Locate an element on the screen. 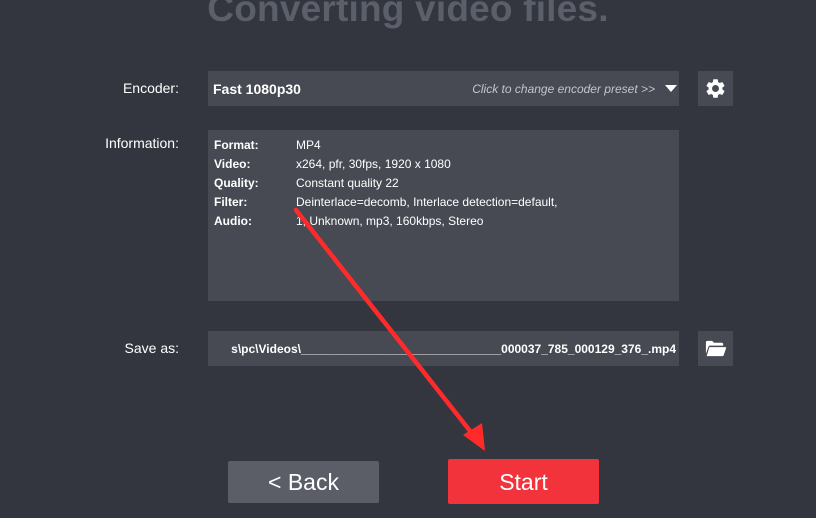 The width and height of the screenshot is (816, 518). folder-open-icon is located at coordinates (716, 348).